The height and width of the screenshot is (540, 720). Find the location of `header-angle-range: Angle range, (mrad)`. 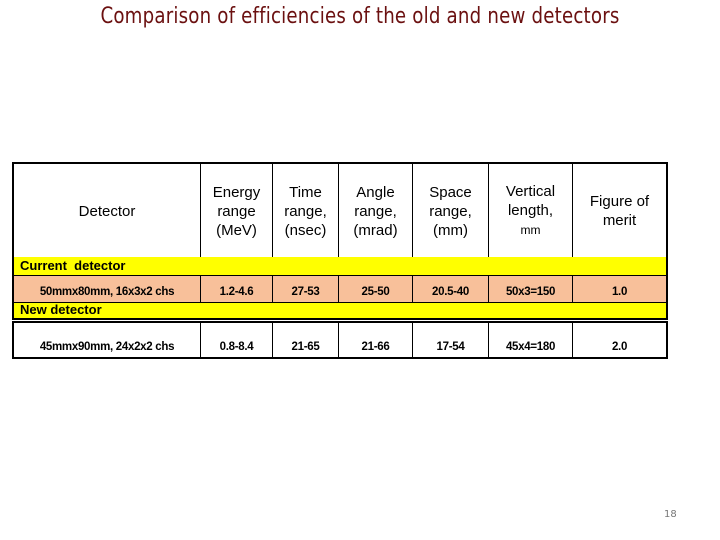

header-angle-range: Angle range, (mrad) is located at coordinates (375, 211).